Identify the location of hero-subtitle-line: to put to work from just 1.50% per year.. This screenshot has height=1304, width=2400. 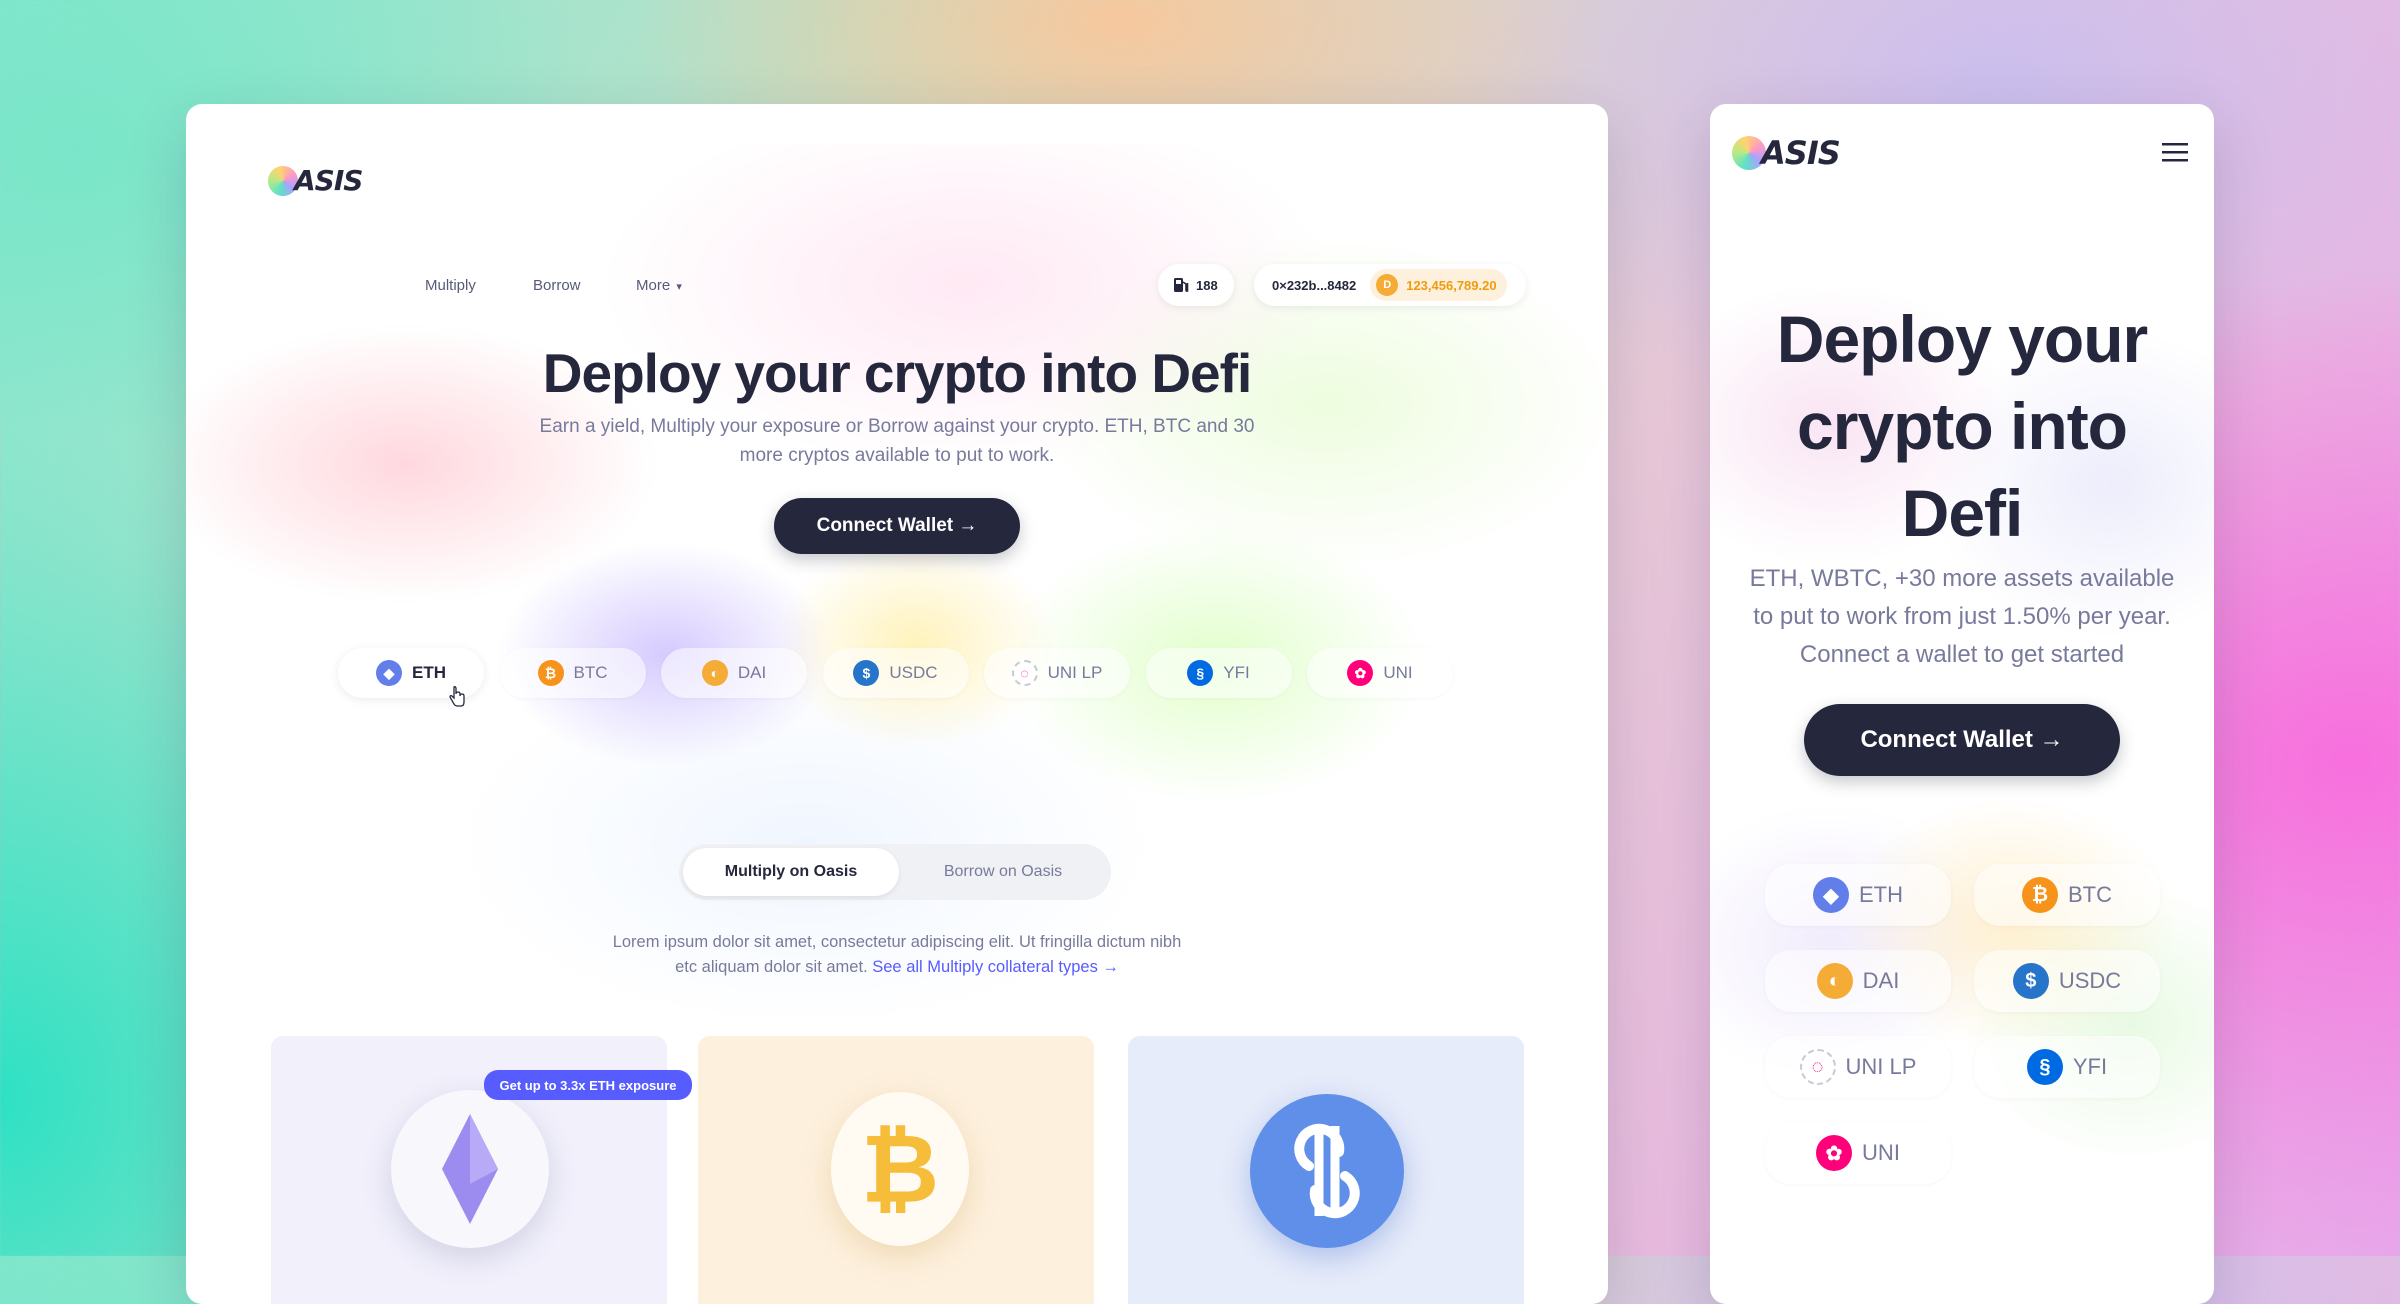
(1962, 616).